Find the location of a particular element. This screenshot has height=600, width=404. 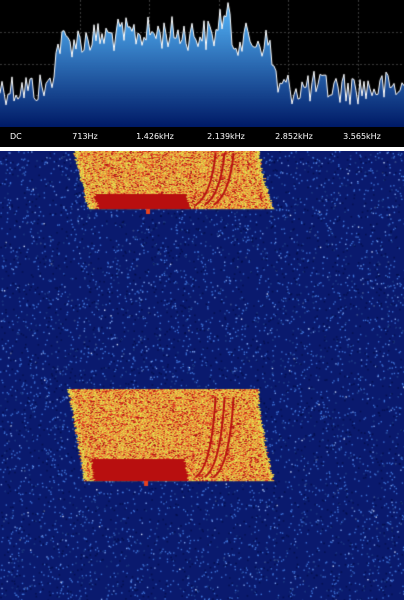

freq-label-3565khz: 3.565kHz is located at coordinates (362, 136).